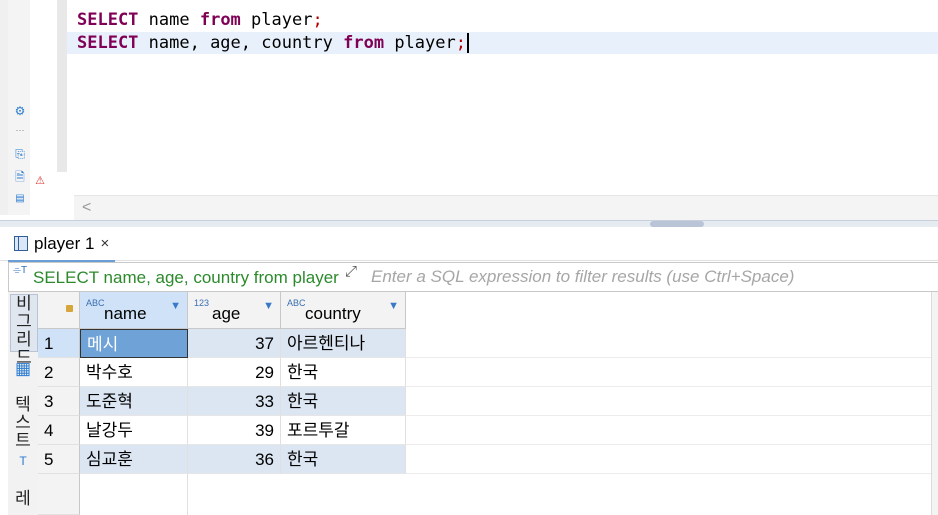 The width and height of the screenshot is (938, 515). What do you see at coordinates (20, 130) in the screenshot?
I see `dots-icon: ⋯` at bounding box center [20, 130].